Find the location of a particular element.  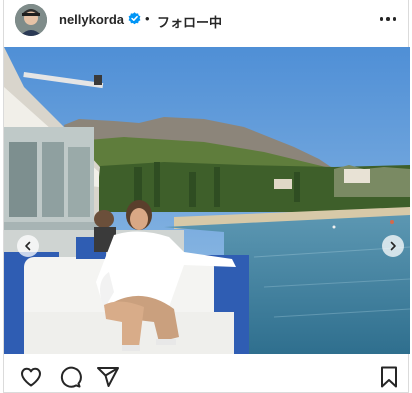

more-options-icon is located at coordinates (388, 19).